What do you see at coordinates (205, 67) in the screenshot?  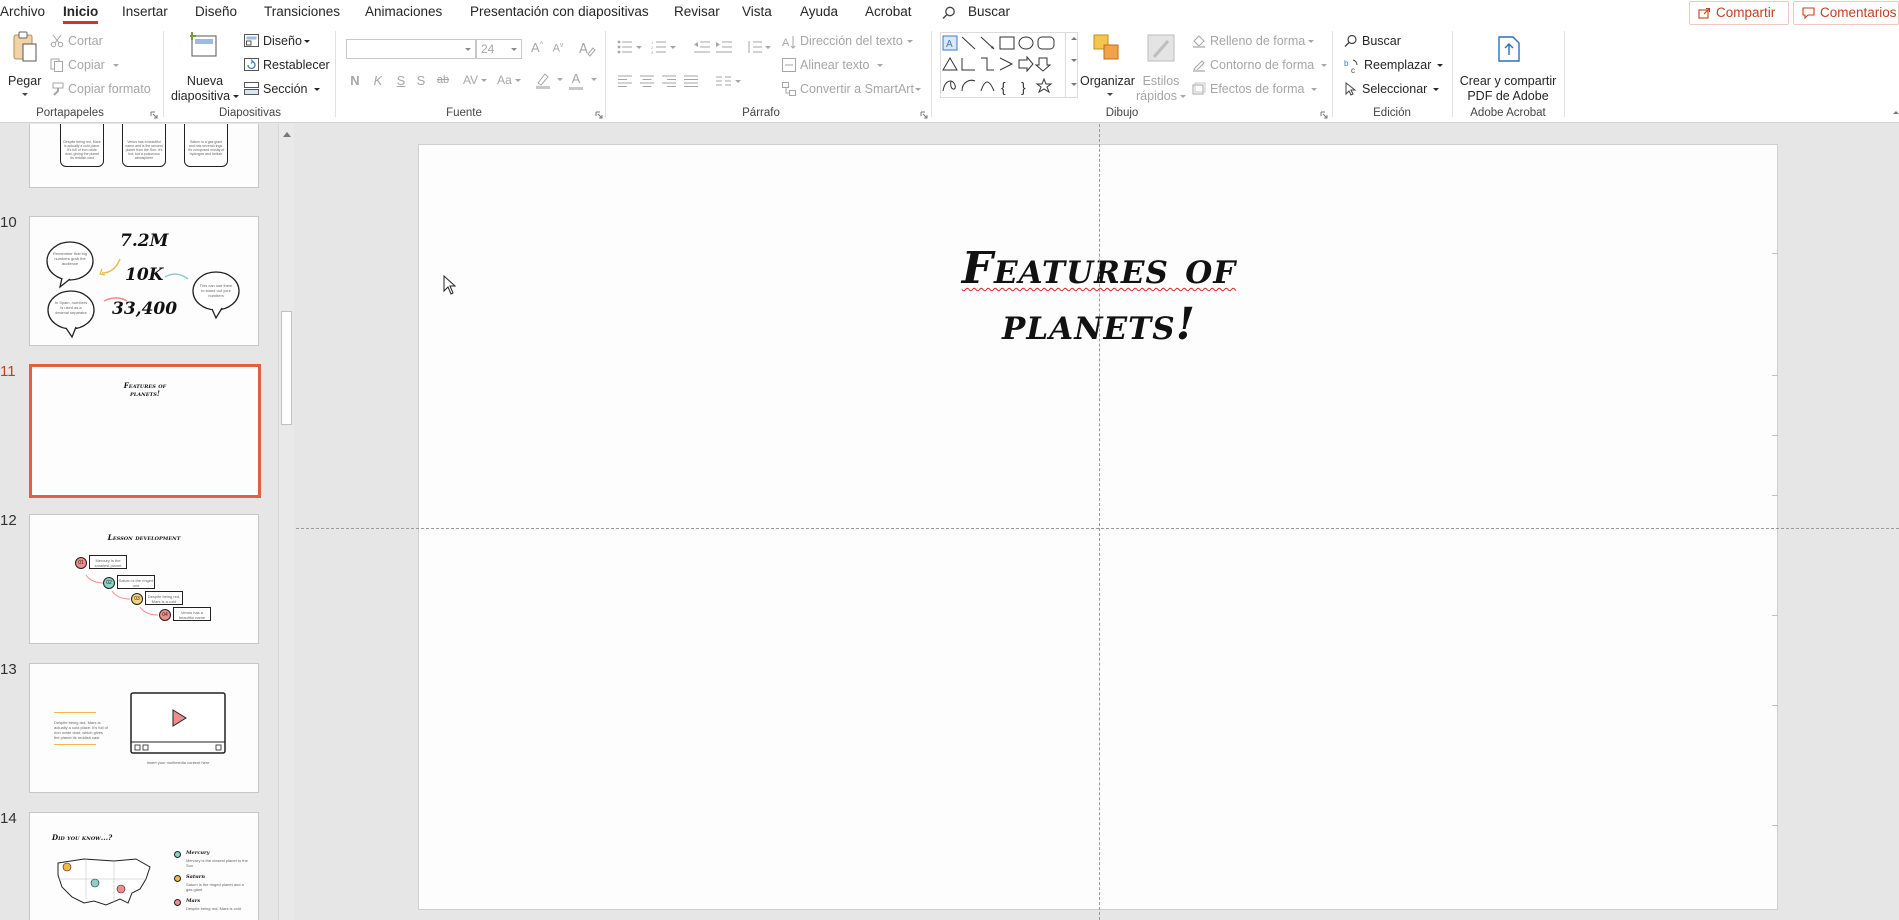 I see `new-slide-button: Nueva diapositiva` at bounding box center [205, 67].